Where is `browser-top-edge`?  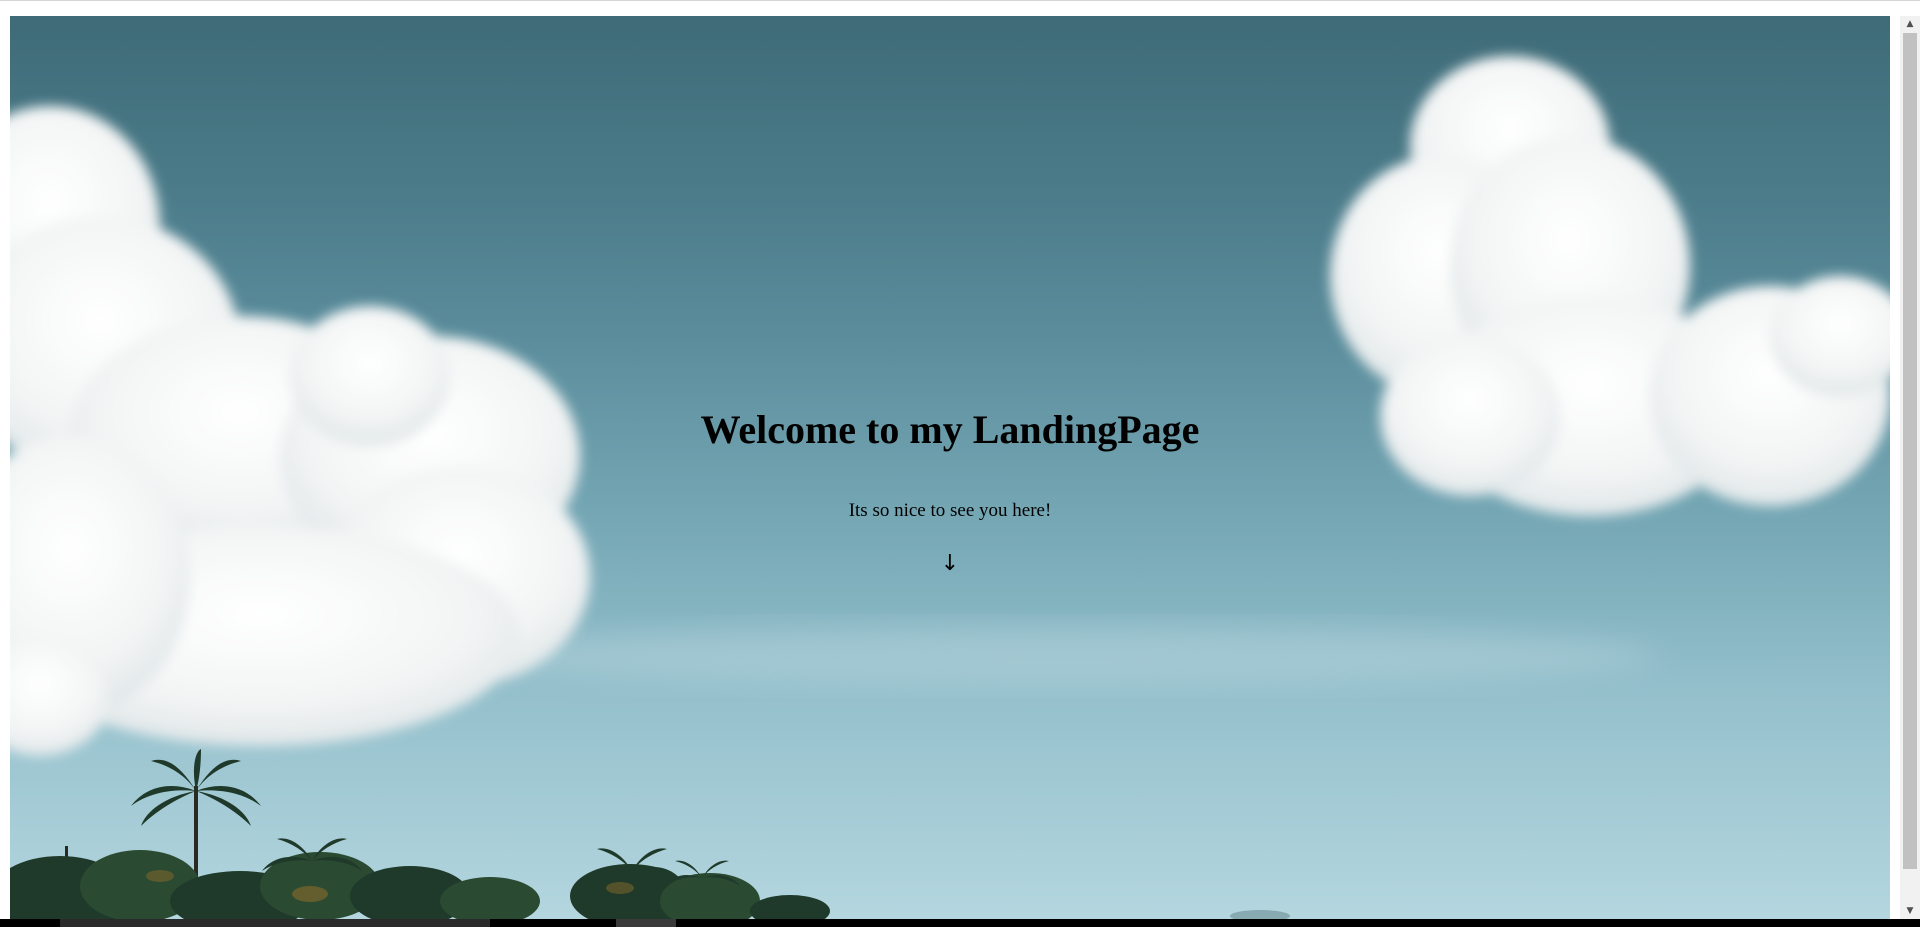
browser-top-edge is located at coordinates (960, 8).